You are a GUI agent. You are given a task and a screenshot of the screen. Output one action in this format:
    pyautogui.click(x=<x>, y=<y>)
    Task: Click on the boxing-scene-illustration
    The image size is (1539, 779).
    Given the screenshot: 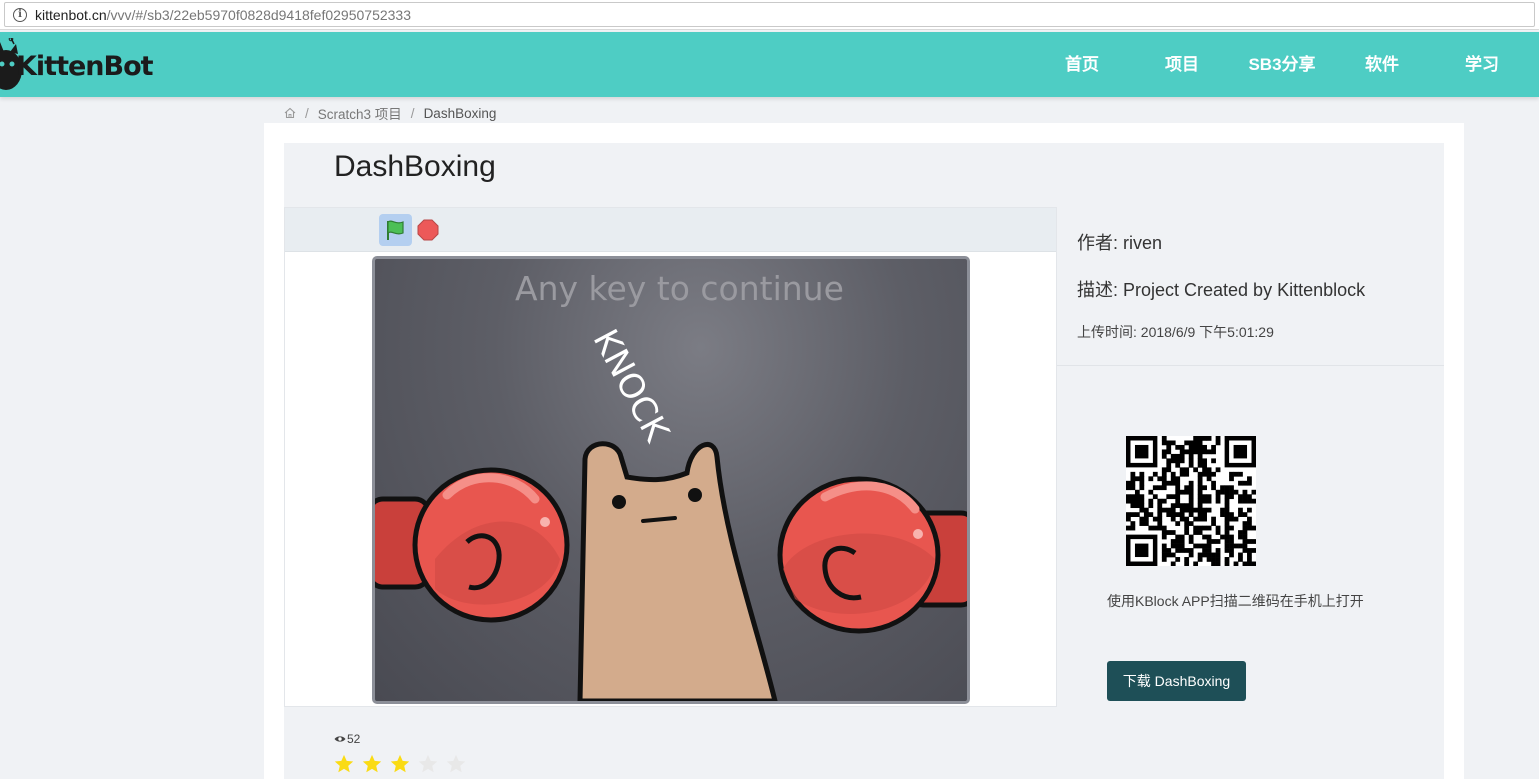 What is the action you would take?
    pyautogui.click(x=671, y=571)
    